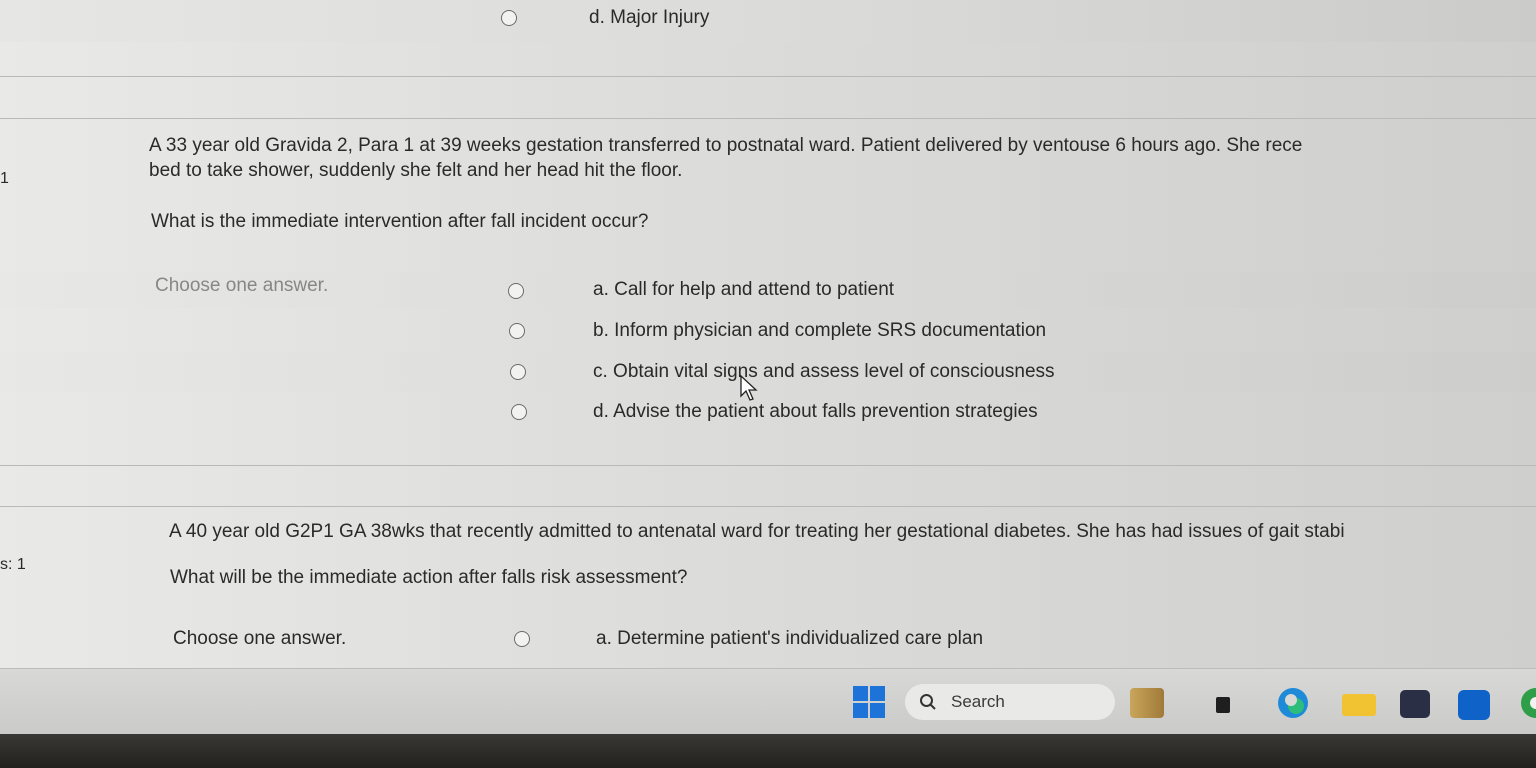 The height and width of the screenshot is (768, 1536). Describe the element at coordinates (517, 331) in the screenshot. I see `option-b-radio` at that location.